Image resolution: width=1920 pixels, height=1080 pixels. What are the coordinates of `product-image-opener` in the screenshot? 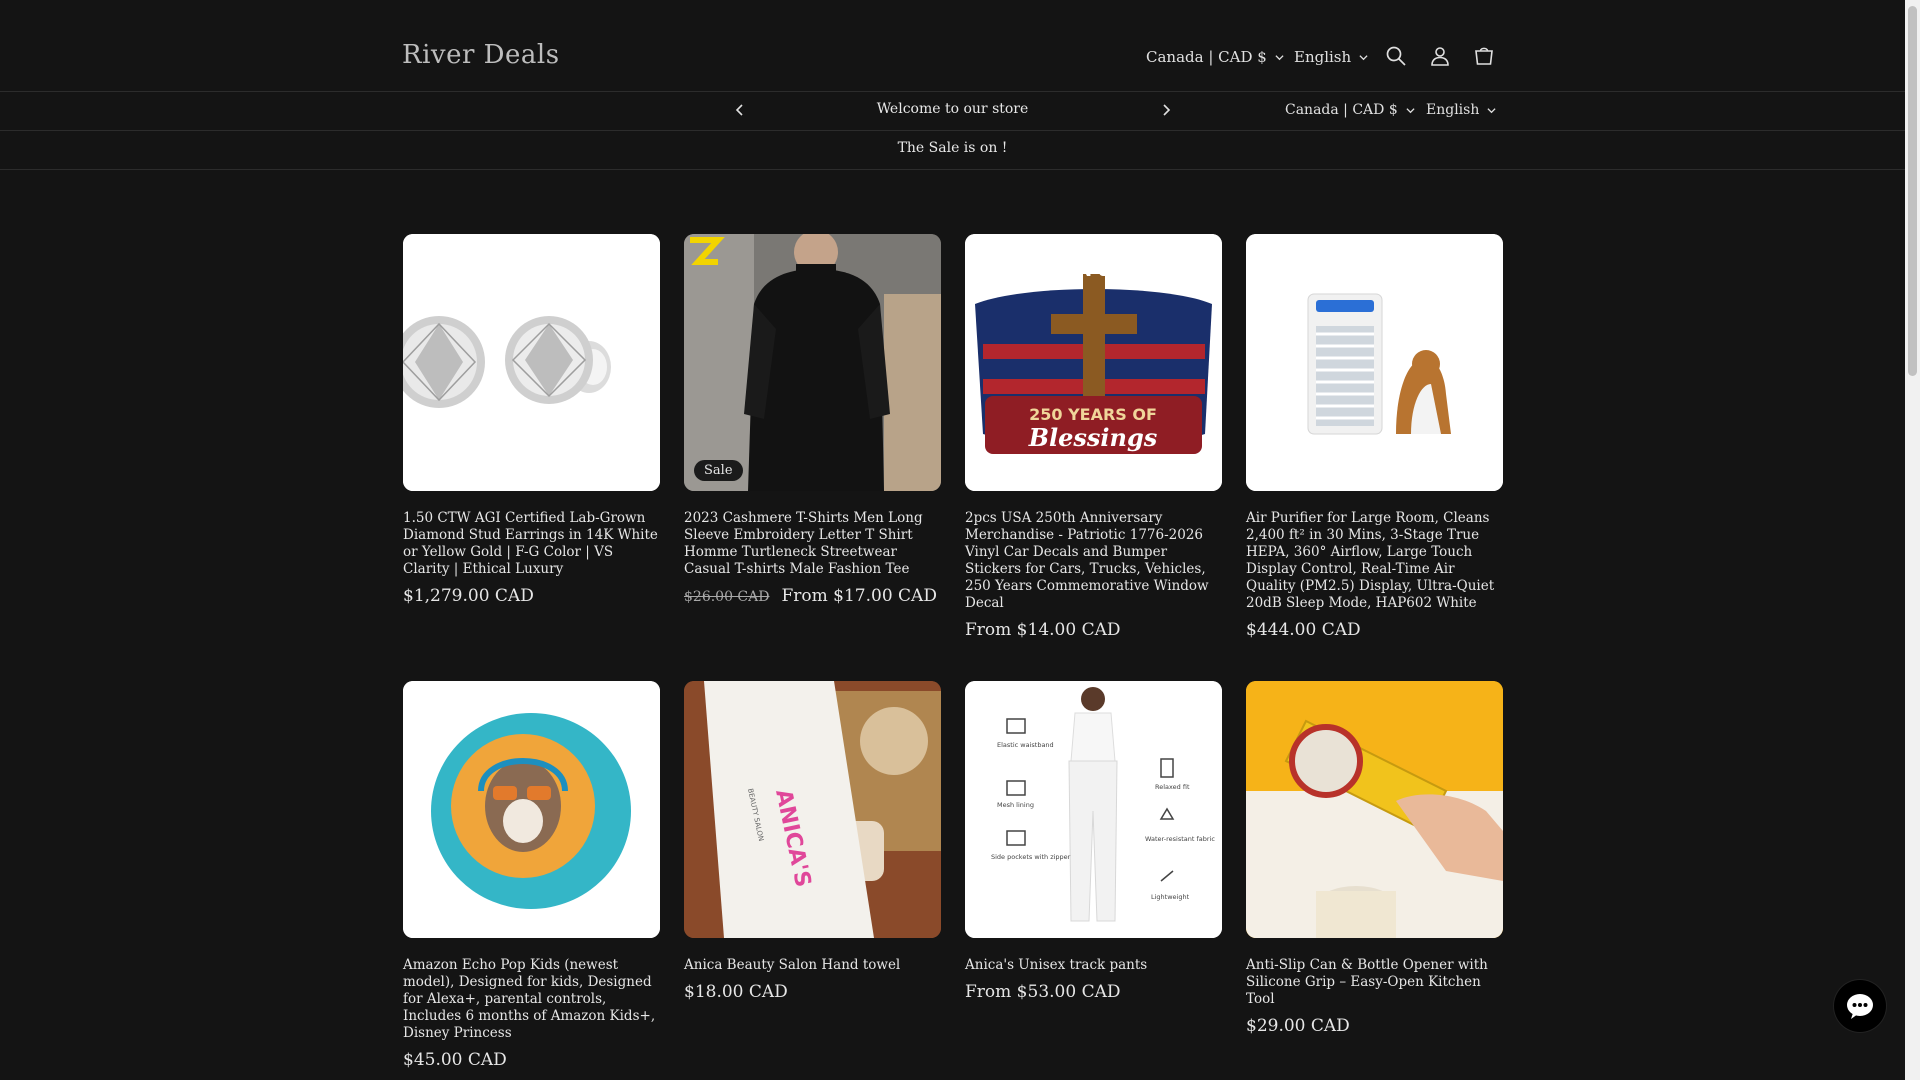 It's located at (1374, 809).